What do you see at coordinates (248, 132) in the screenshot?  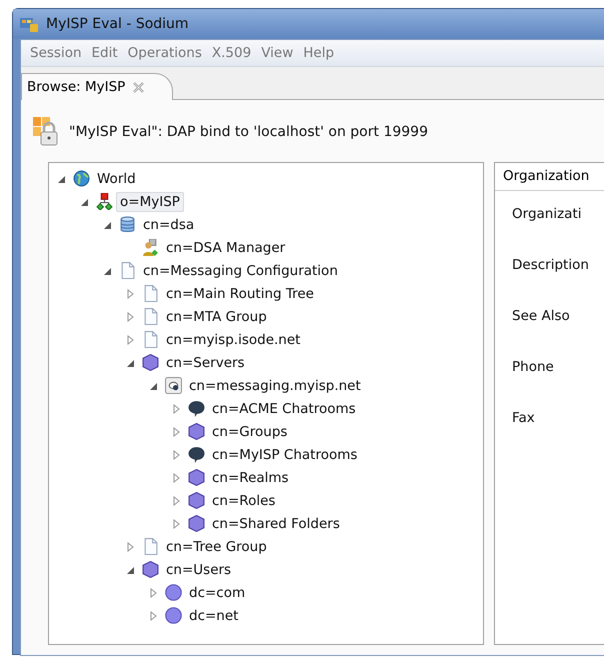 I see `connection-message: "MyISP Eval": DAP bind to 'localhost' on port 19999` at bounding box center [248, 132].